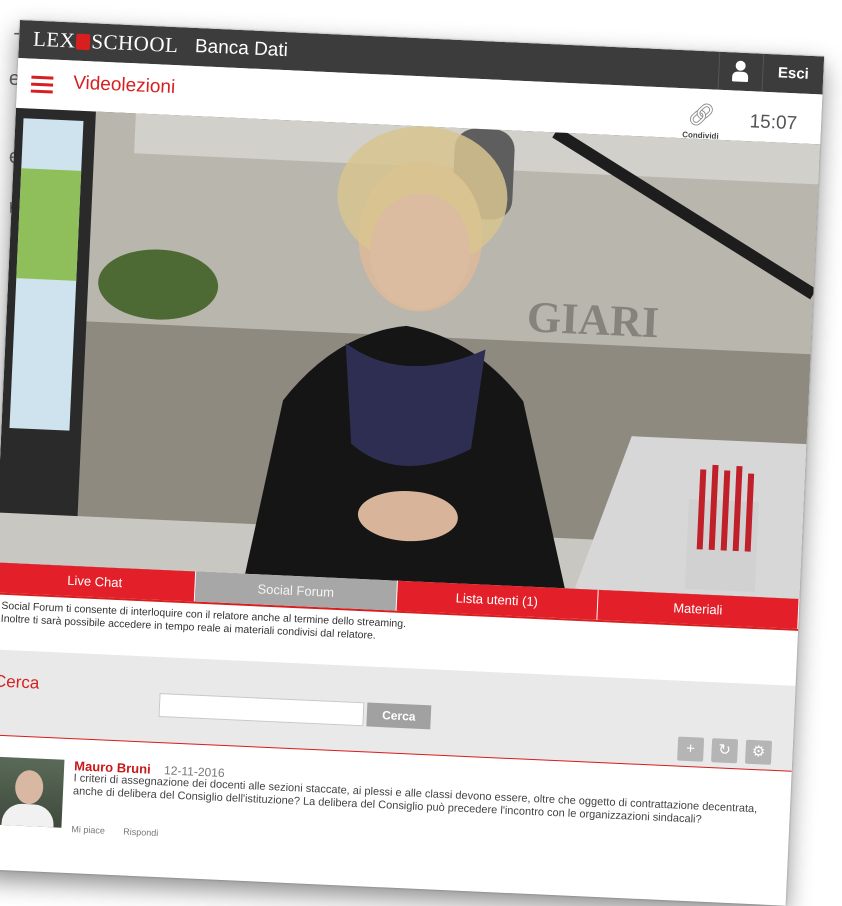  I want to click on avatar, so click(32, 792).